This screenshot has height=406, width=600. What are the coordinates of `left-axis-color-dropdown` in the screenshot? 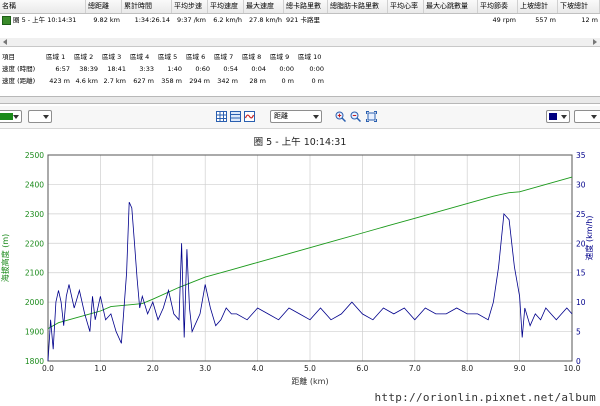 It's located at (11, 116).